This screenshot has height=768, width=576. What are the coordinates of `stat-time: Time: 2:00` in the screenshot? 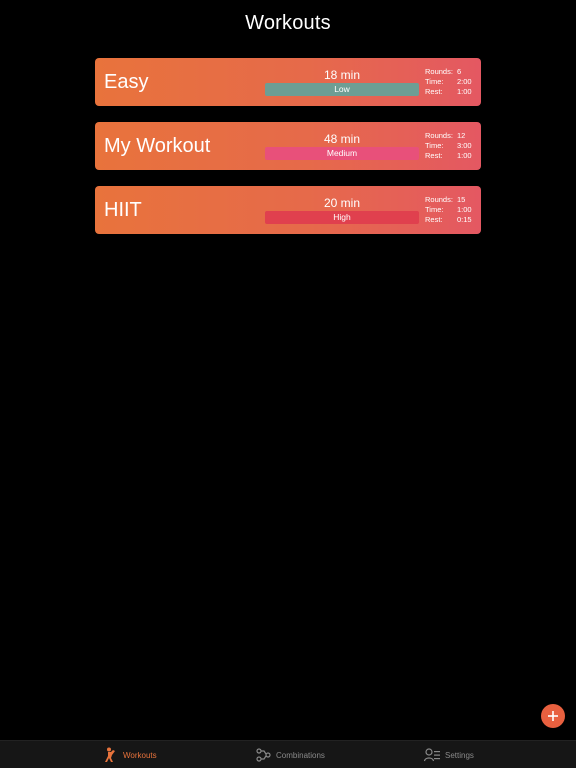 It's located at (449, 82).